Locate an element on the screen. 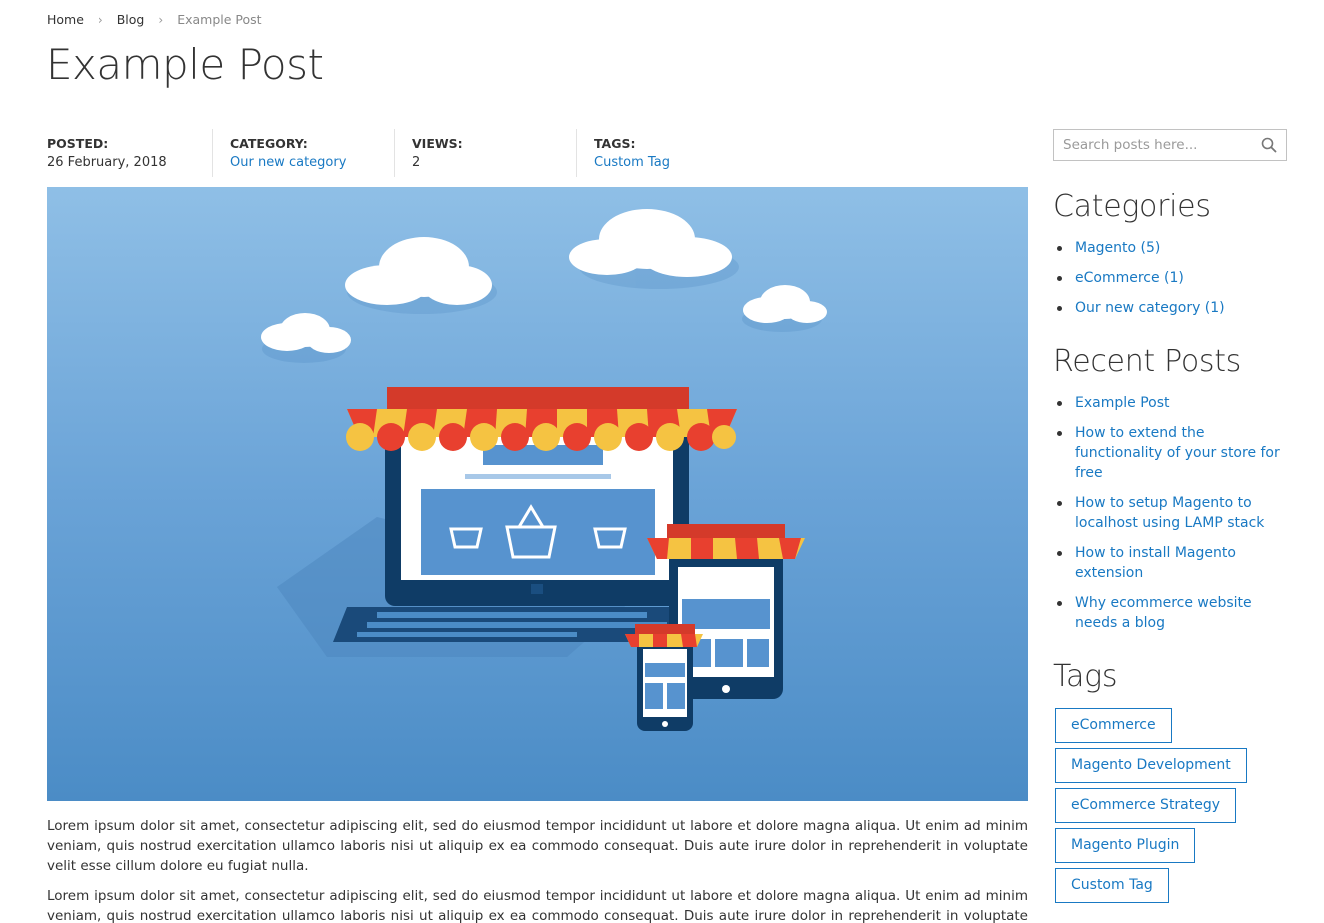 This screenshot has width=1324, height=923. page-title: Example Post is located at coordinates (185, 64).